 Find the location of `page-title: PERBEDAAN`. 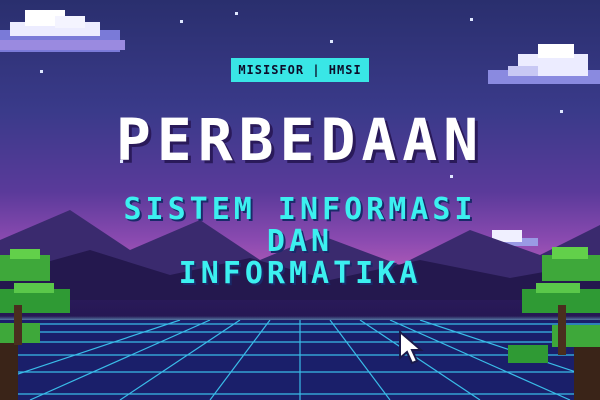

page-title: PERBEDAAN is located at coordinates (300, 140).